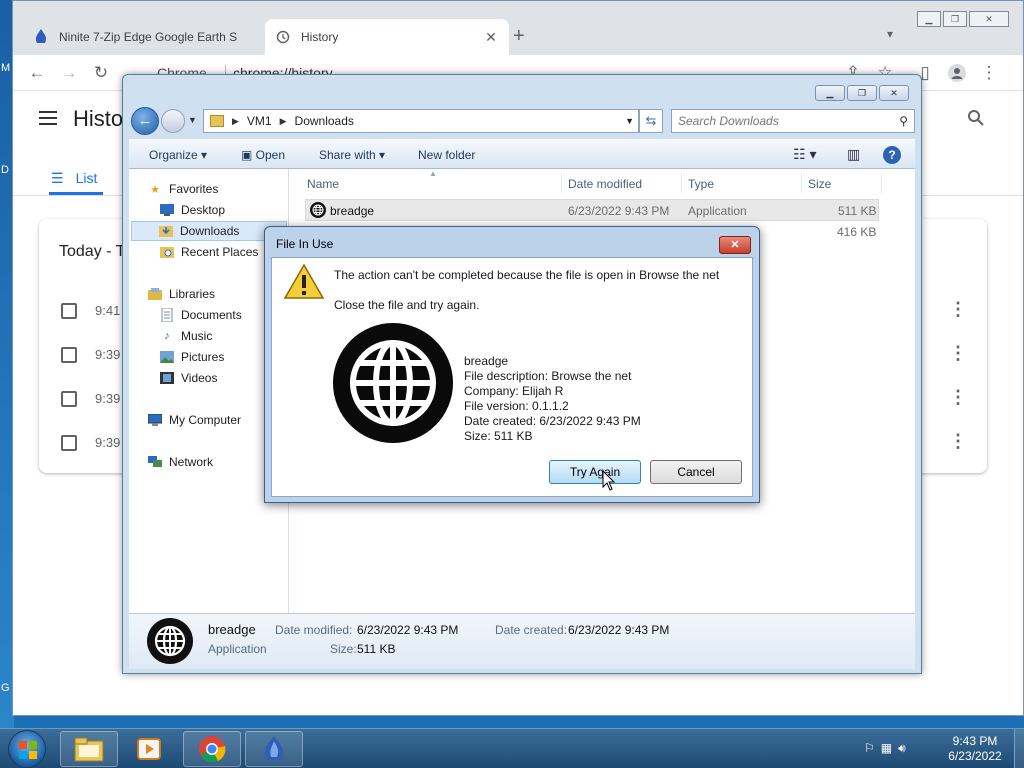 The width and height of the screenshot is (1024, 768). I want to click on star-icon: ★, so click(155, 189).